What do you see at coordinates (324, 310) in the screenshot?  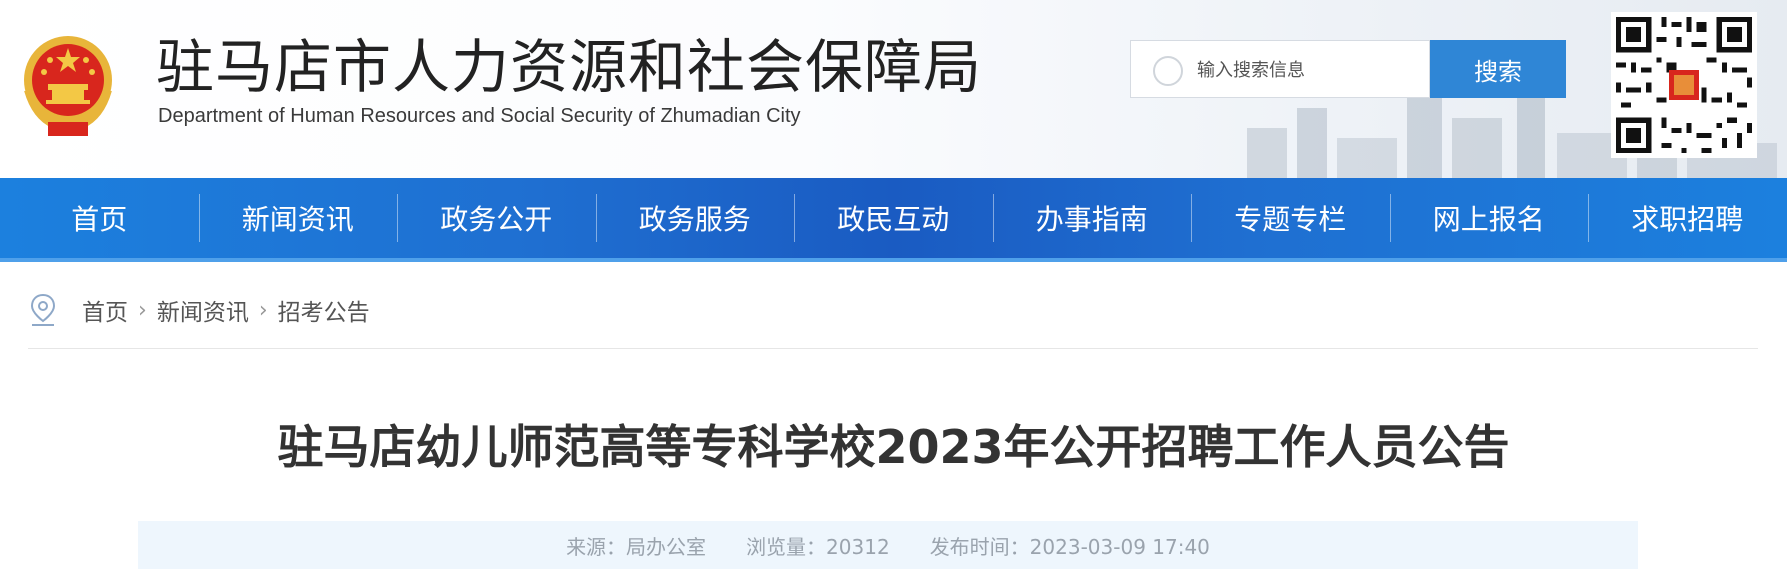 I see `breadcrumb-current: 招考公告` at bounding box center [324, 310].